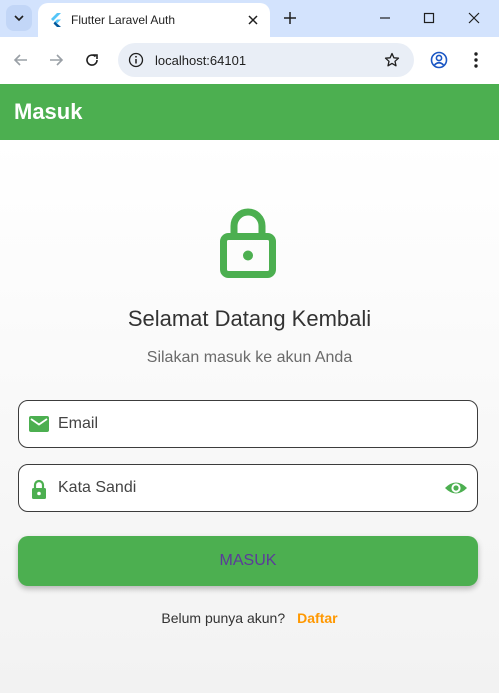  Describe the element at coordinates (317, 618) in the screenshot. I see `signup-link: Daftar` at that location.